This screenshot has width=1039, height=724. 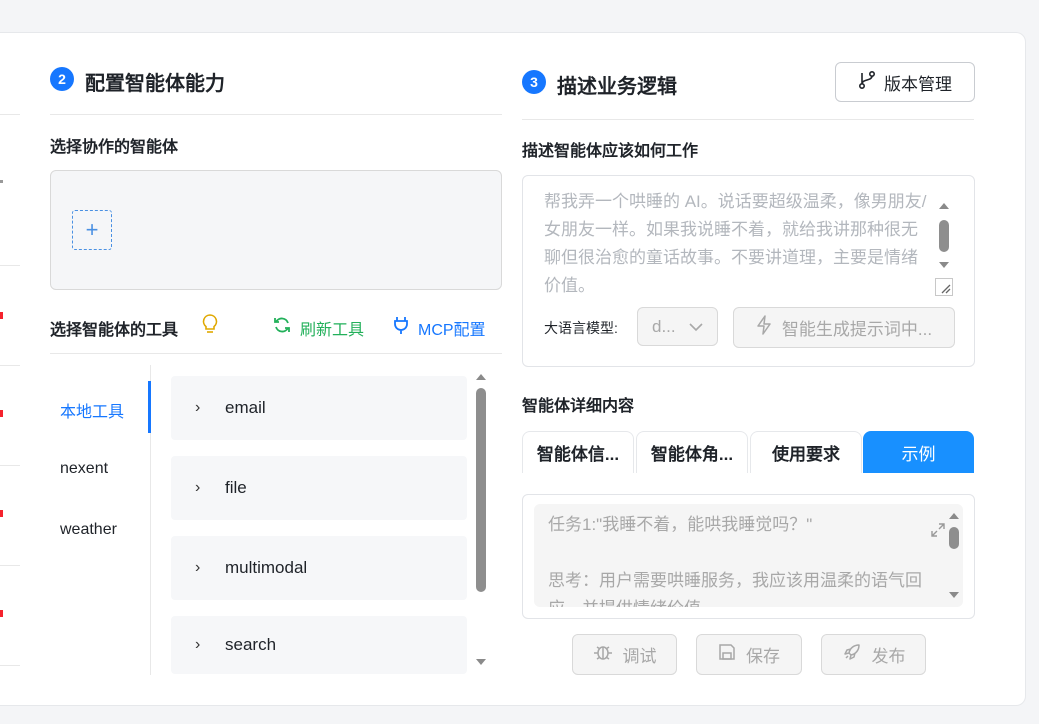 I want to click on lightbulb-icon, so click(x=210, y=327).